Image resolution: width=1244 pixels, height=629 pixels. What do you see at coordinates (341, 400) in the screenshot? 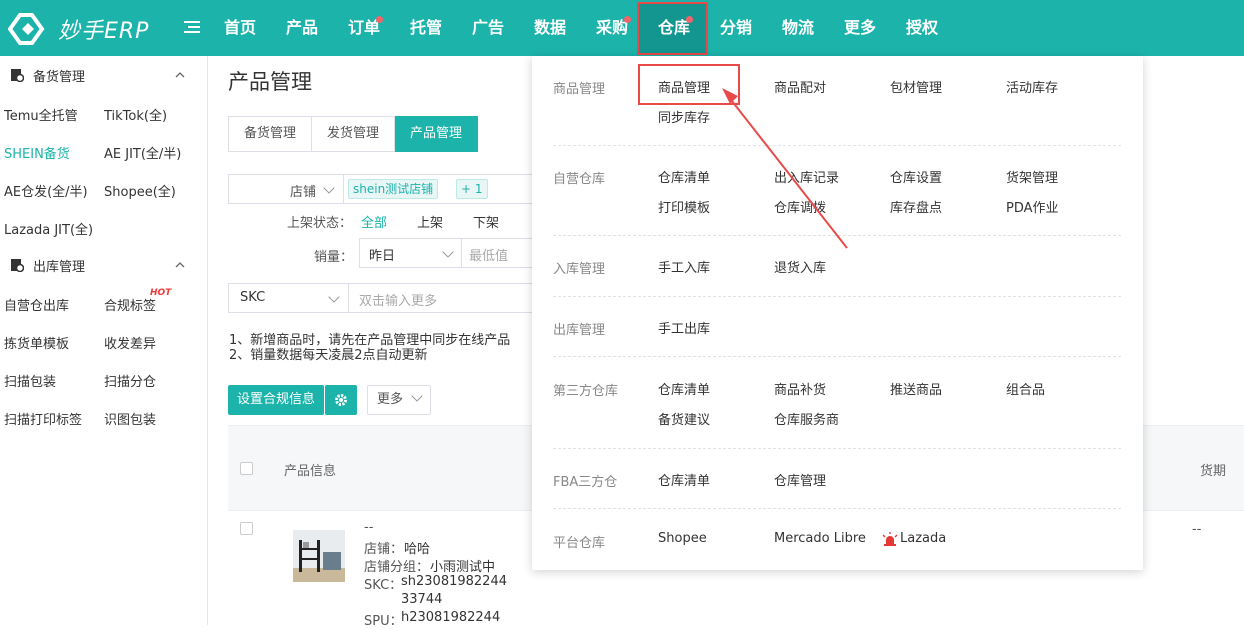
I see `settings-button` at bounding box center [341, 400].